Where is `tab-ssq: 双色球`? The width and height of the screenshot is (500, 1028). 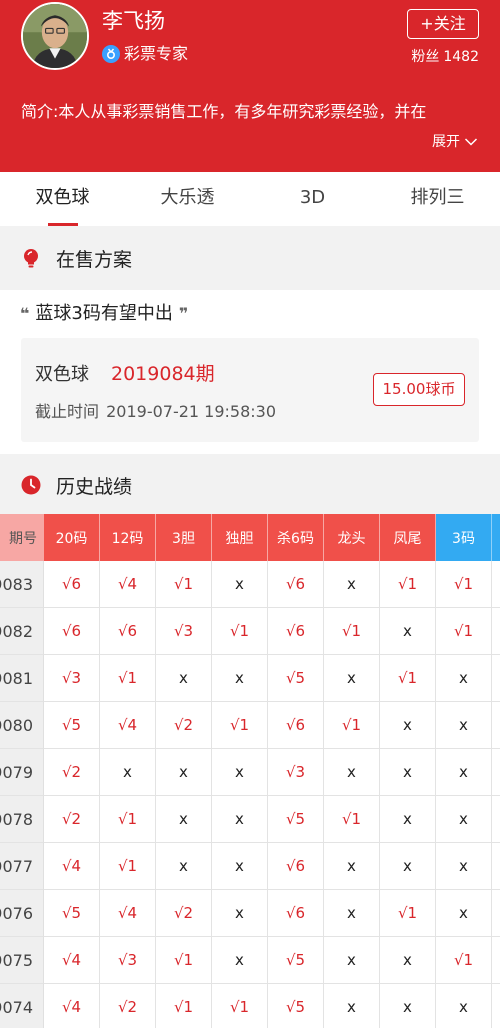 tab-ssq: 双色球 is located at coordinates (62, 199).